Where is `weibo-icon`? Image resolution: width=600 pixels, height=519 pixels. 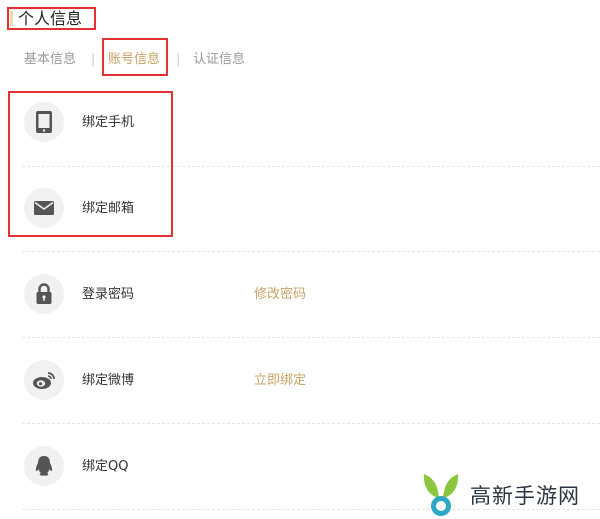 weibo-icon is located at coordinates (44, 380).